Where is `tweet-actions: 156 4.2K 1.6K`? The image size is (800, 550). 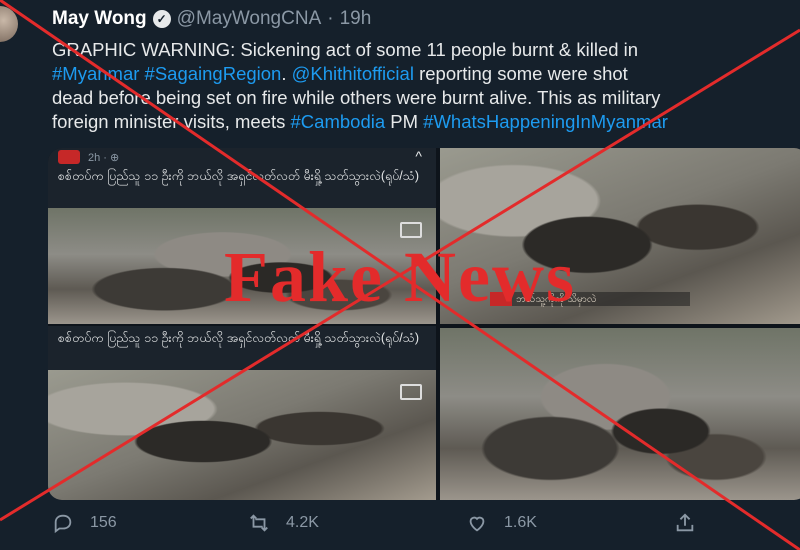
tweet-actions: 156 4.2K 1.6K is located at coordinates (400, 529).